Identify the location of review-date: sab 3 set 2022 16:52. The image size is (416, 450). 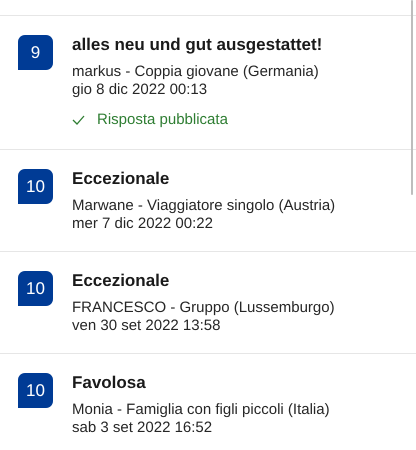
(143, 428).